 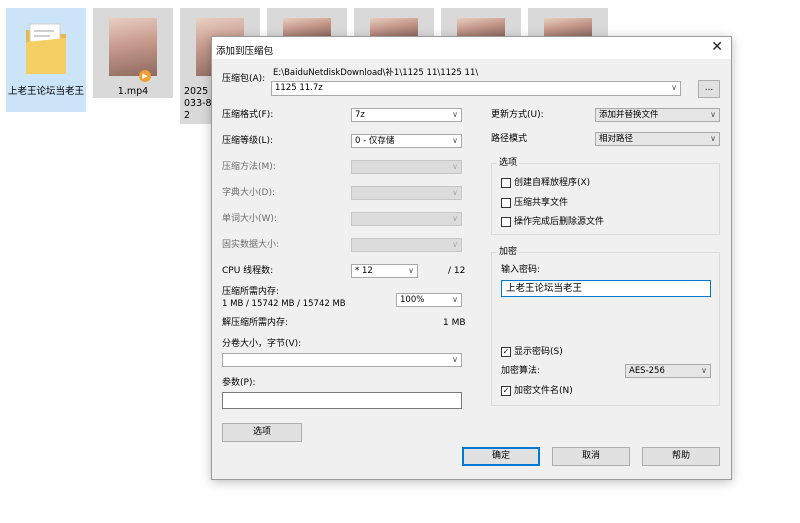 What do you see at coordinates (509, 139) in the screenshot?
I see `pathmode-label: 路径模式` at bounding box center [509, 139].